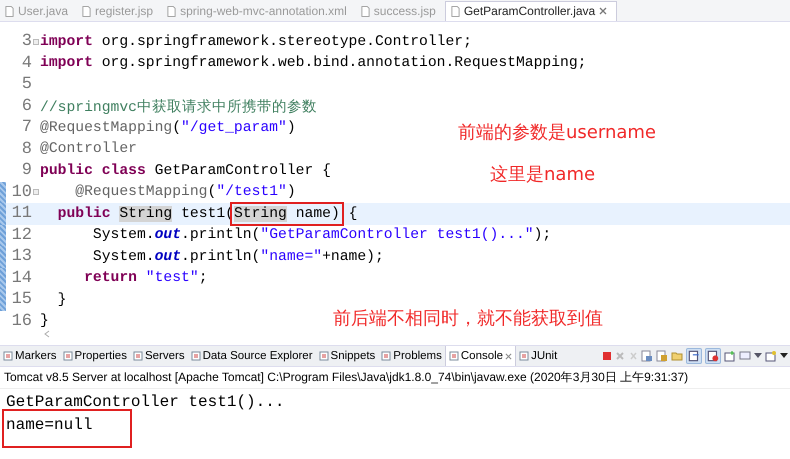 The image size is (790, 459). What do you see at coordinates (480, 356) in the screenshot?
I see `view-tab: Console` at bounding box center [480, 356].